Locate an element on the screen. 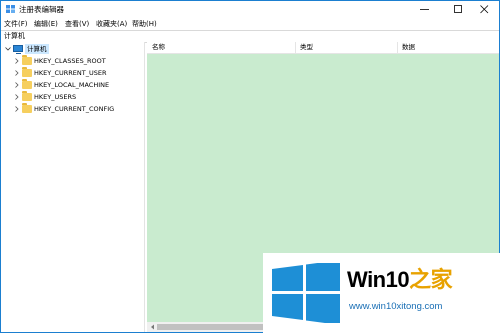  tree-item-label: HKEY_CURRENT_CONFIG is located at coordinates (74, 109).